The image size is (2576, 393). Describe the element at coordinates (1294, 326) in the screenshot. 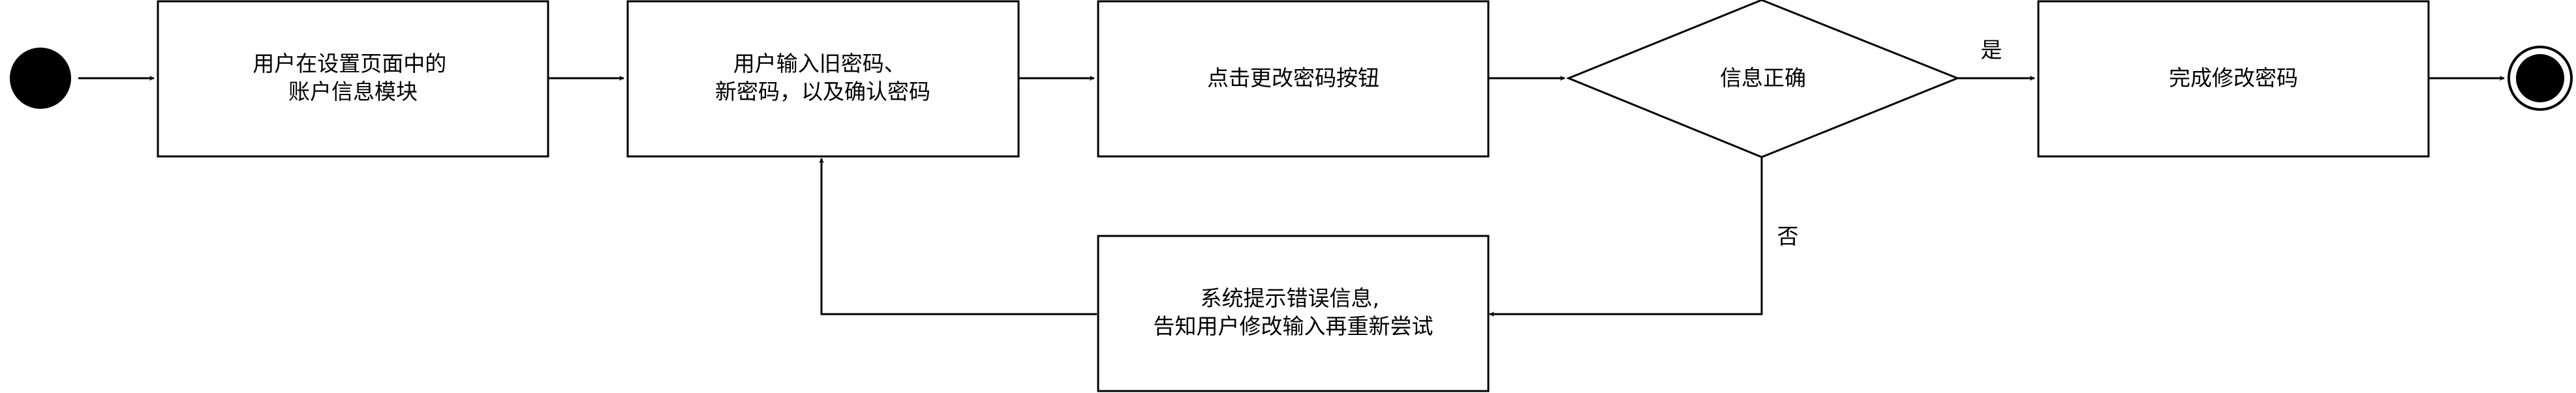

I see `action-error-prompt-line-2: 告知用户修改输入再重新尝试` at that location.